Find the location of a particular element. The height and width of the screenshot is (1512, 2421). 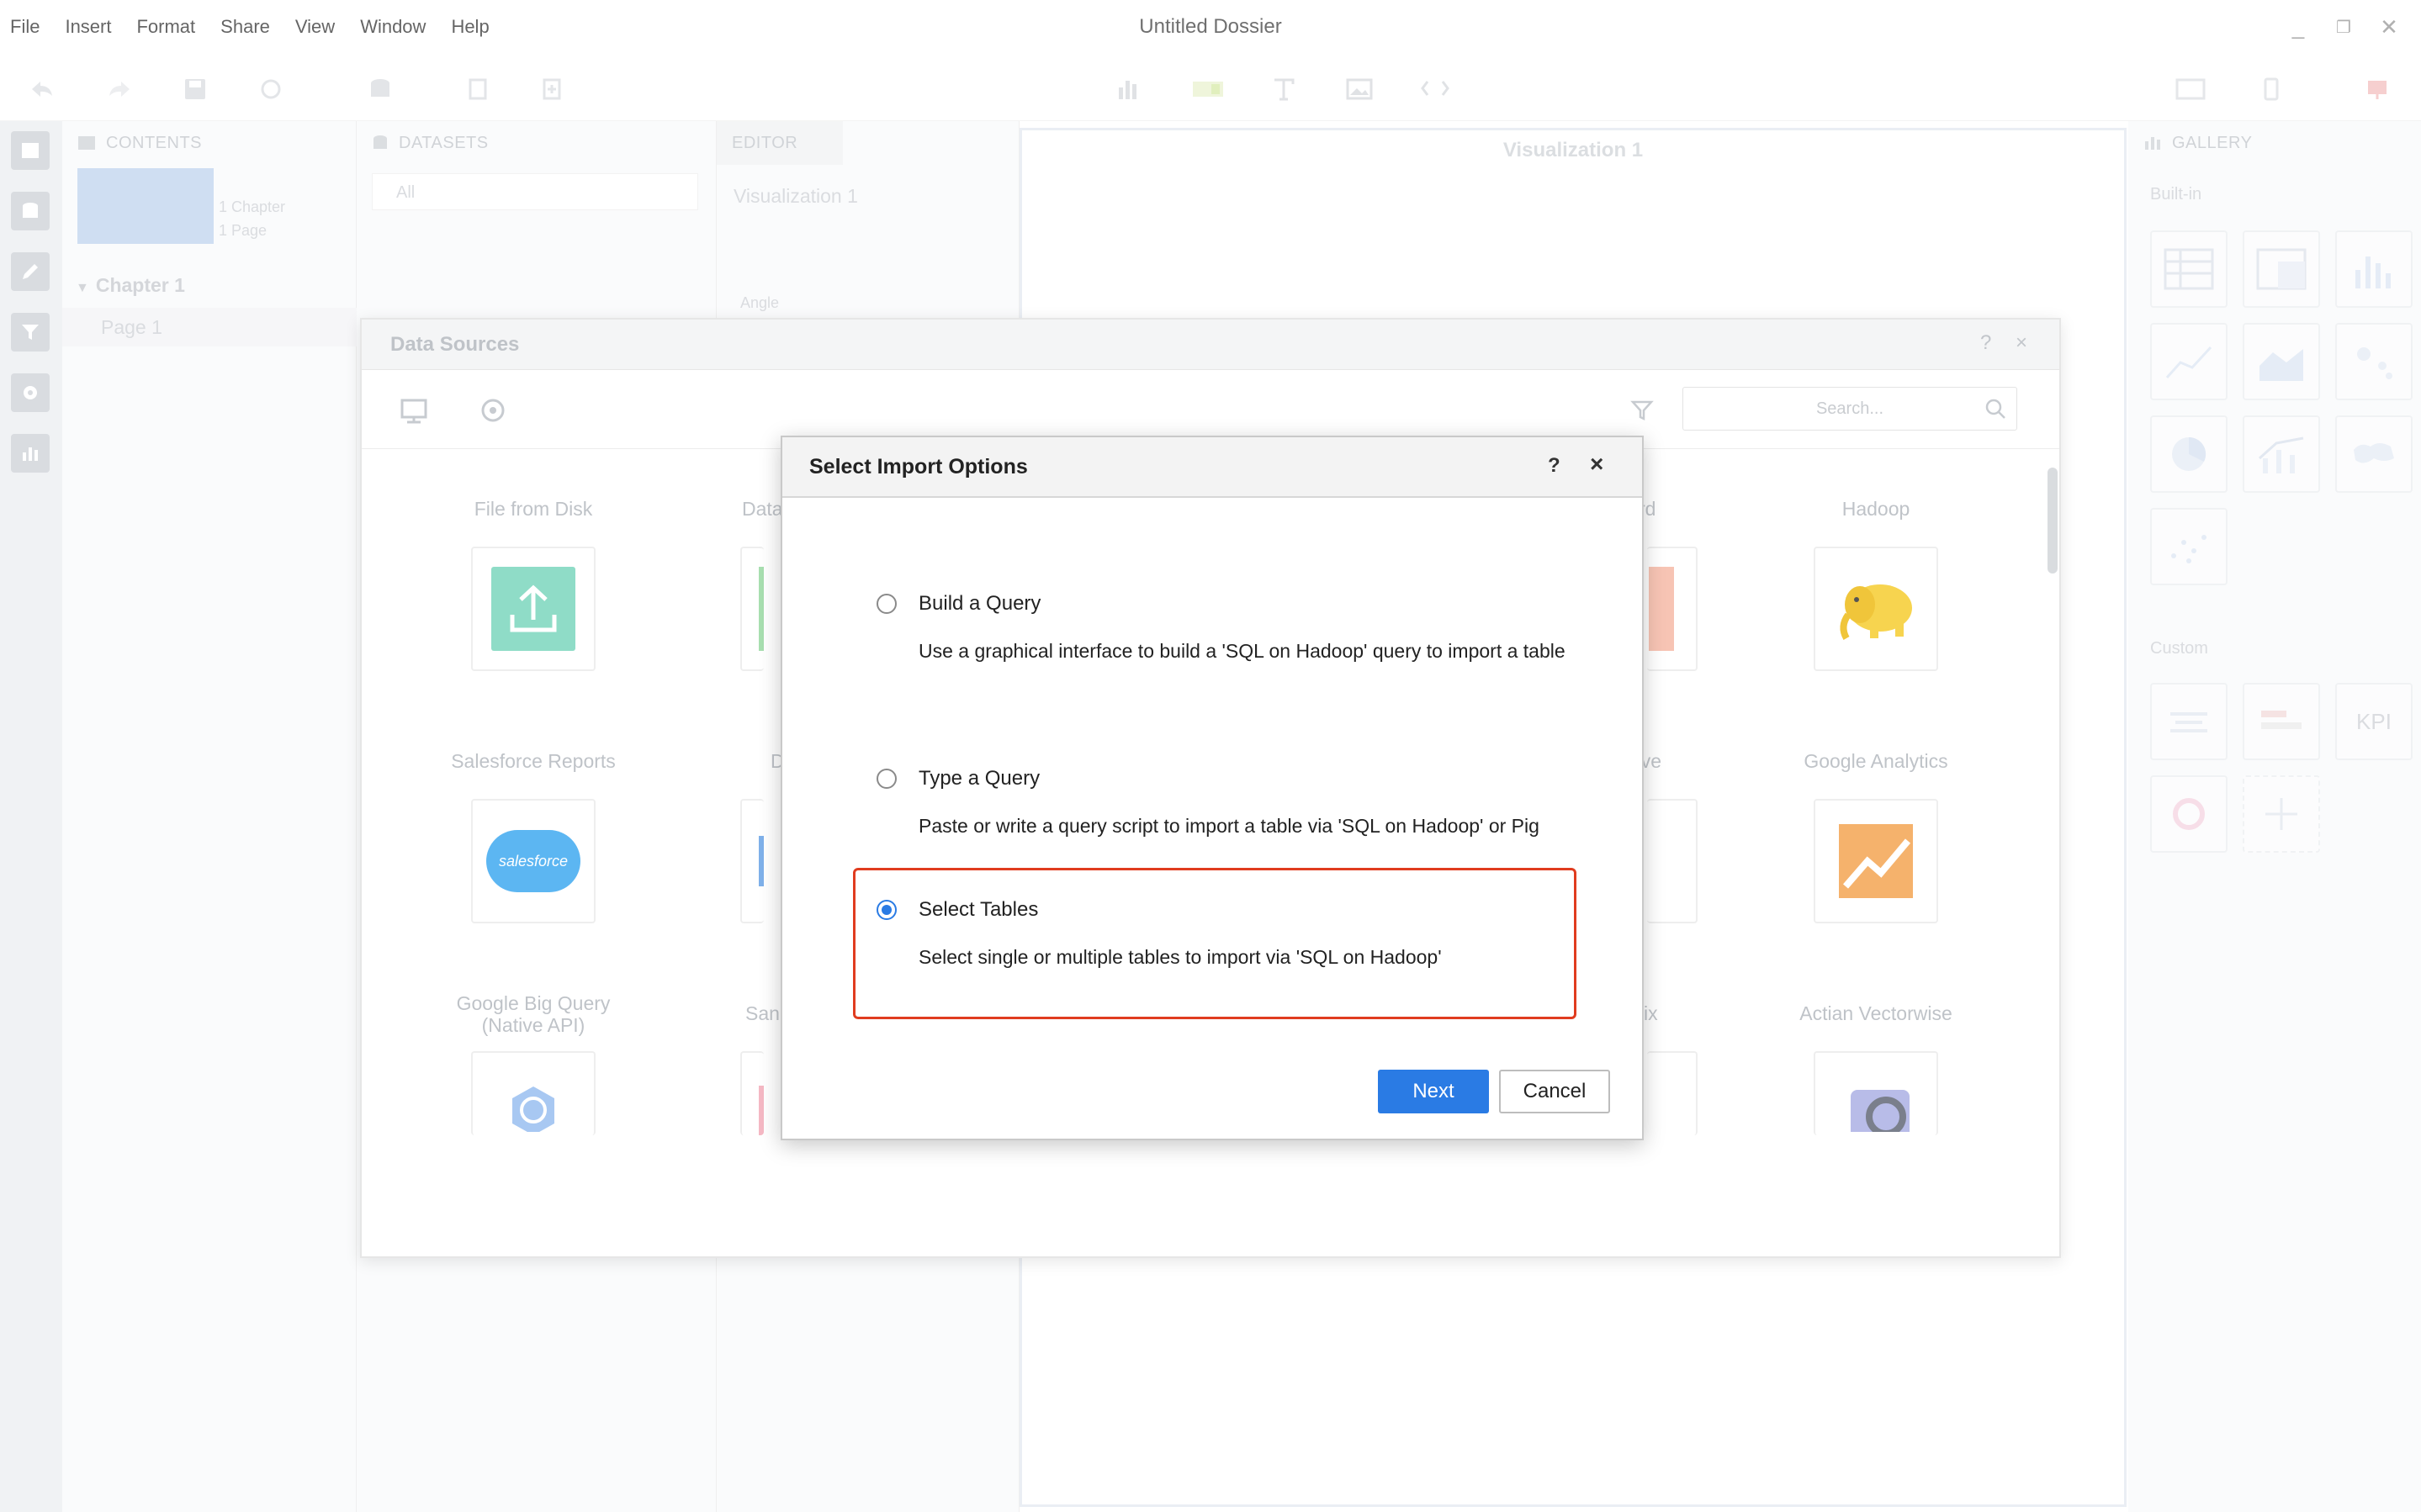

source-label-actian-vectorwise: Actian Vectorwise is located at coordinates (1876, 1013).